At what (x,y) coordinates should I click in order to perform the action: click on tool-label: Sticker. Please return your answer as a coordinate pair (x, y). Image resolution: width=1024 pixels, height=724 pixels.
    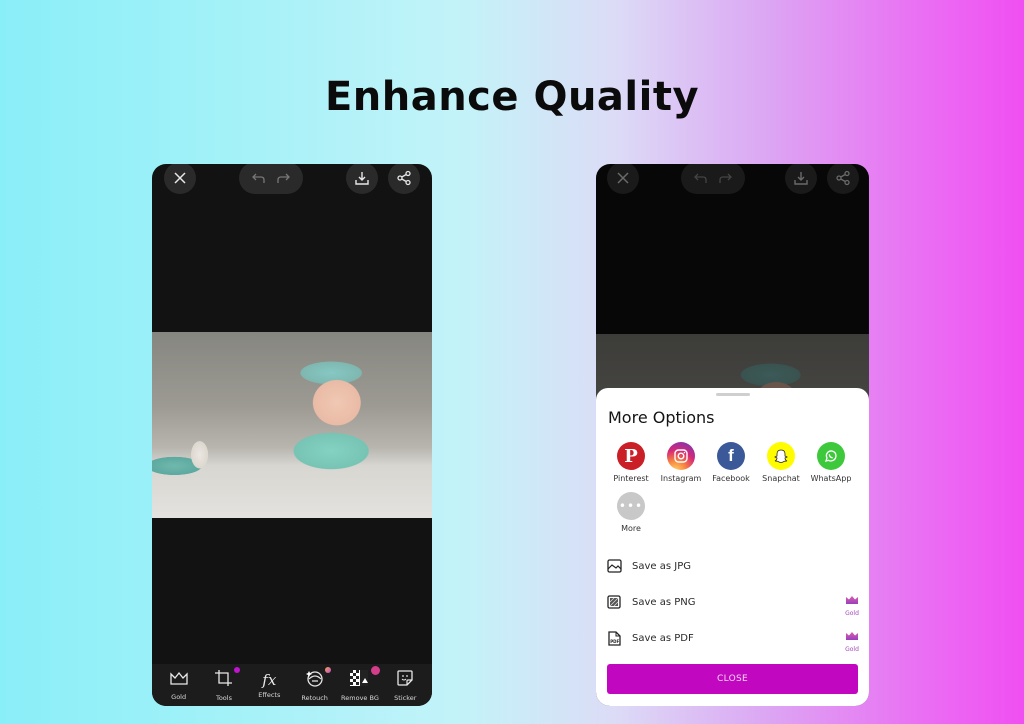
    Looking at the image, I should click on (405, 697).